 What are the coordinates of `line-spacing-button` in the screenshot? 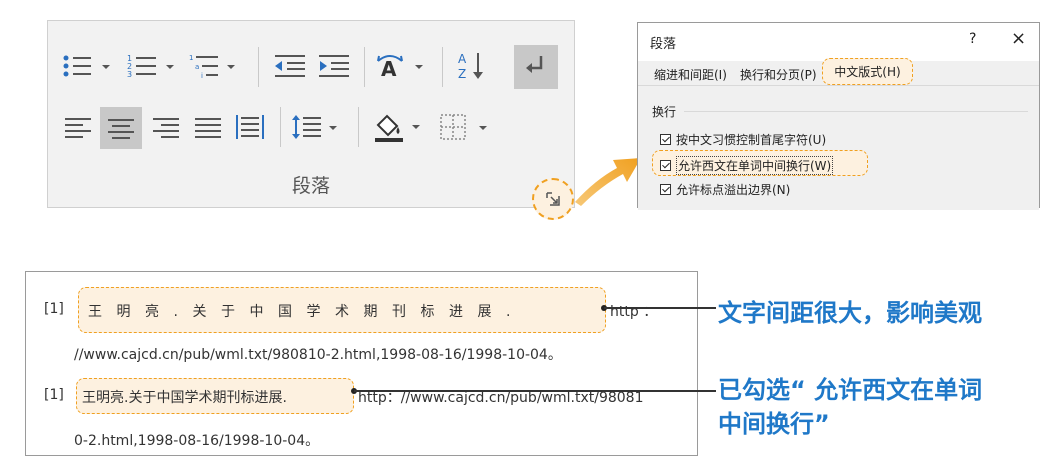 It's located at (318, 127).